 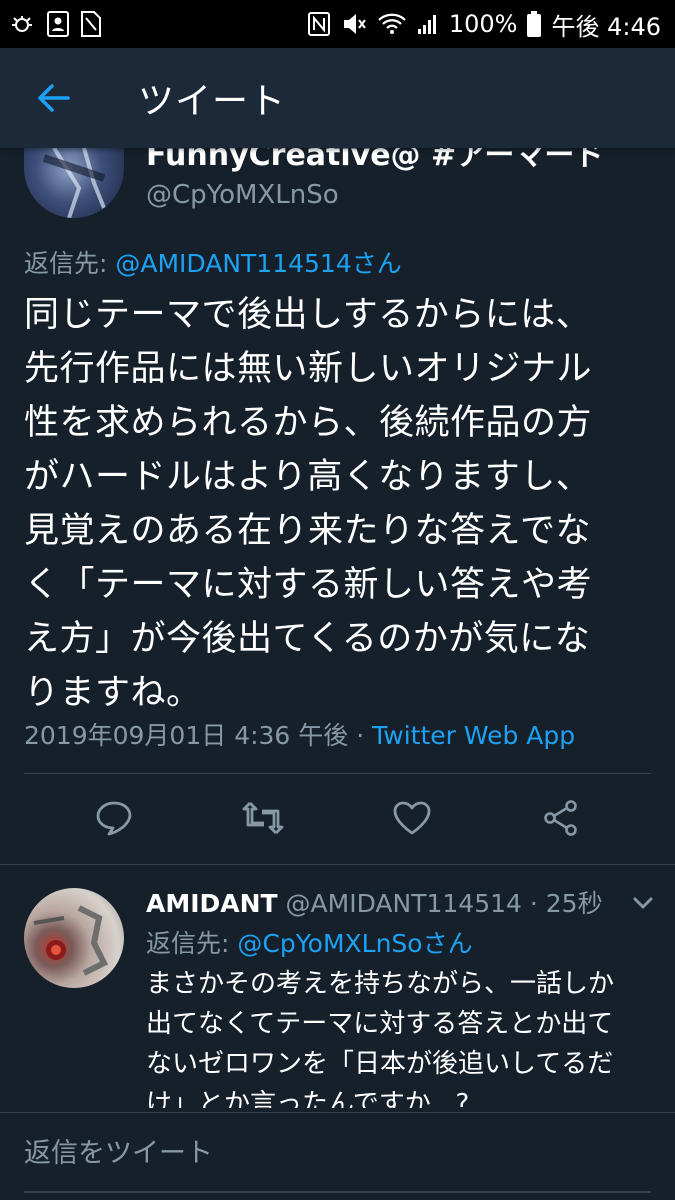 I want to click on reply-mention-link: @AMIDANT114514さん, so click(x=258, y=263).